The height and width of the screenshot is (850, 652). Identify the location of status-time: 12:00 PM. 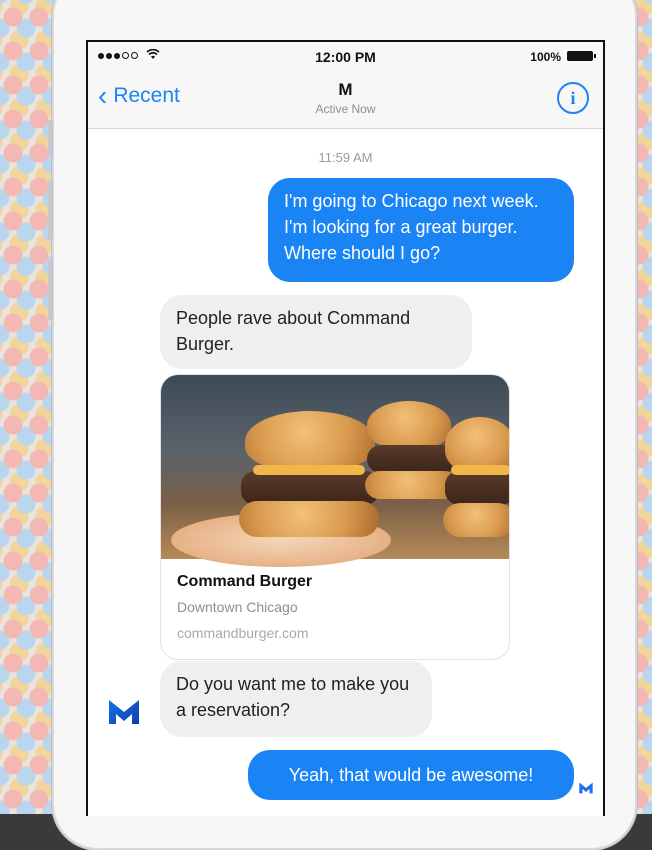
(345, 57).